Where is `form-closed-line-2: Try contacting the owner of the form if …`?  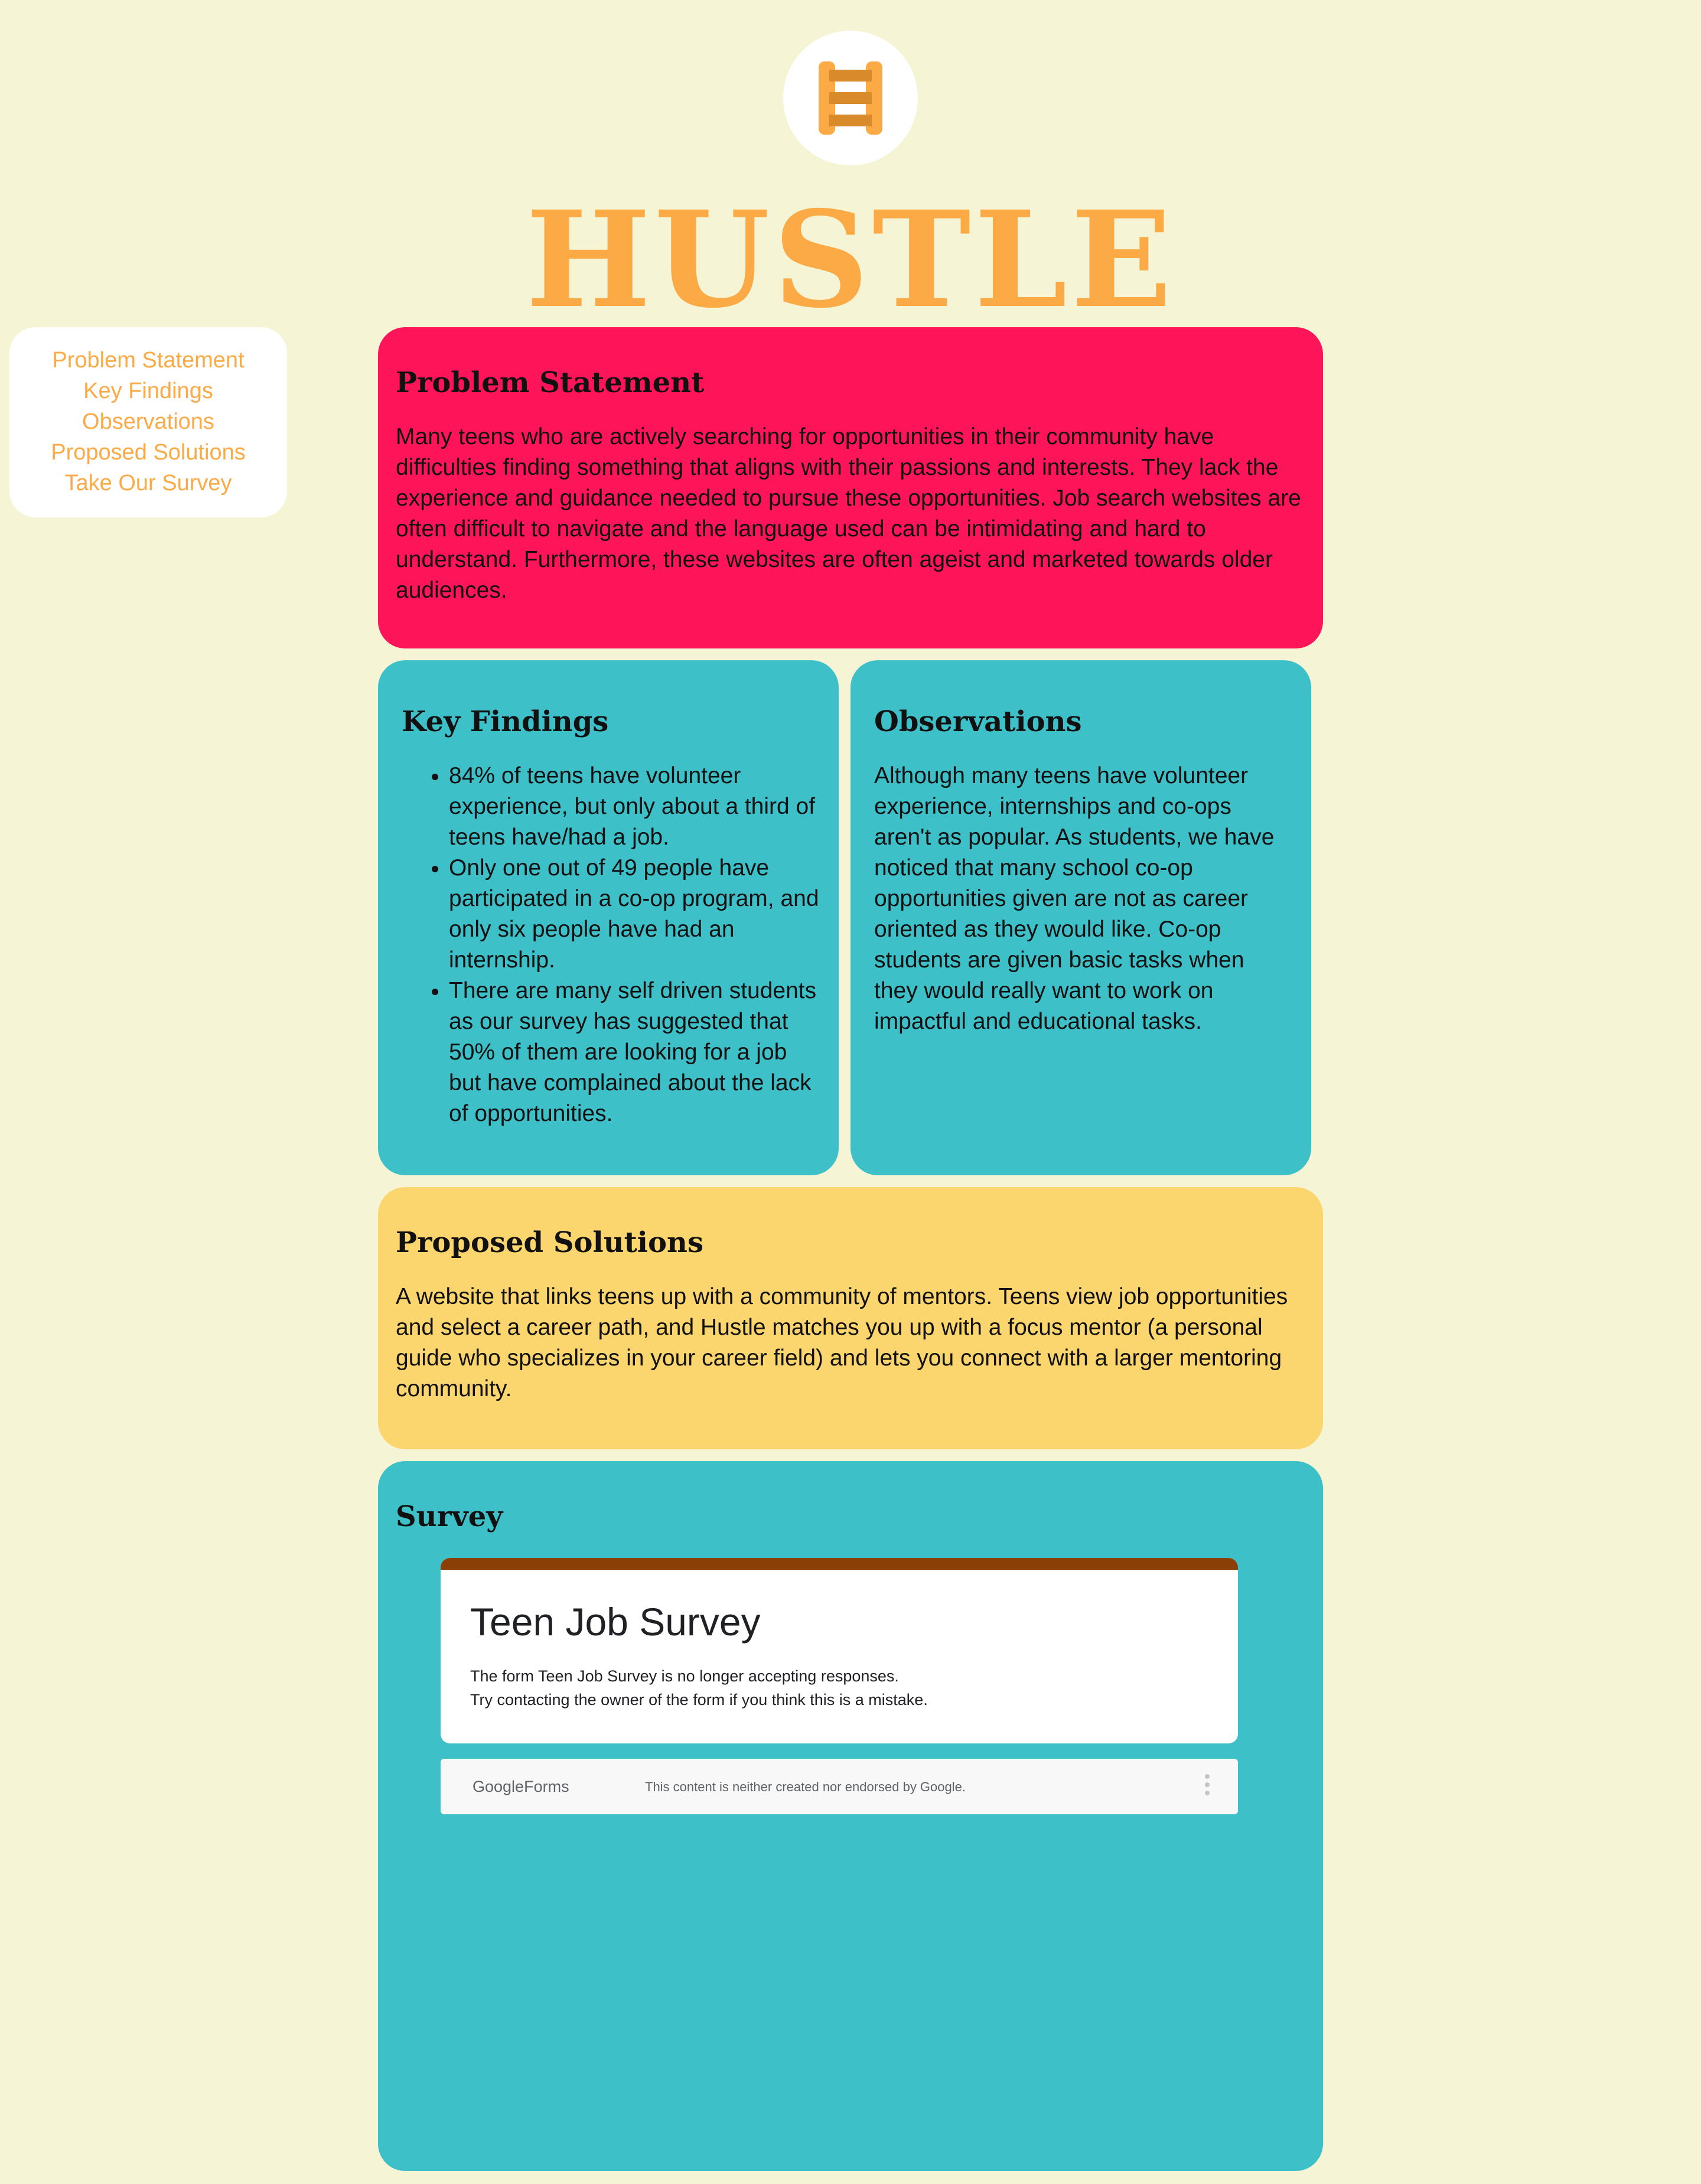
form-closed-line-2: Try contacting the owner of the form if … is located at coordinates (699, 1700).